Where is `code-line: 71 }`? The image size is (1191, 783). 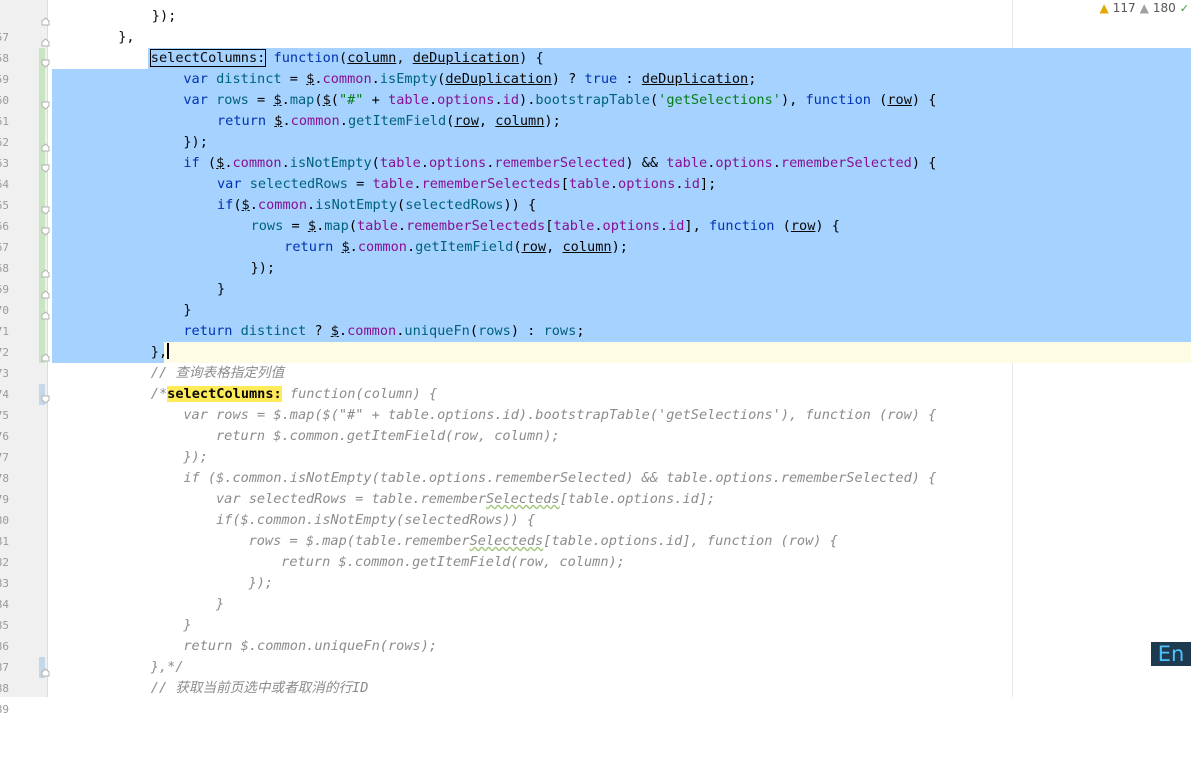 code-line: 71 } is located at coordinates (595, 310).